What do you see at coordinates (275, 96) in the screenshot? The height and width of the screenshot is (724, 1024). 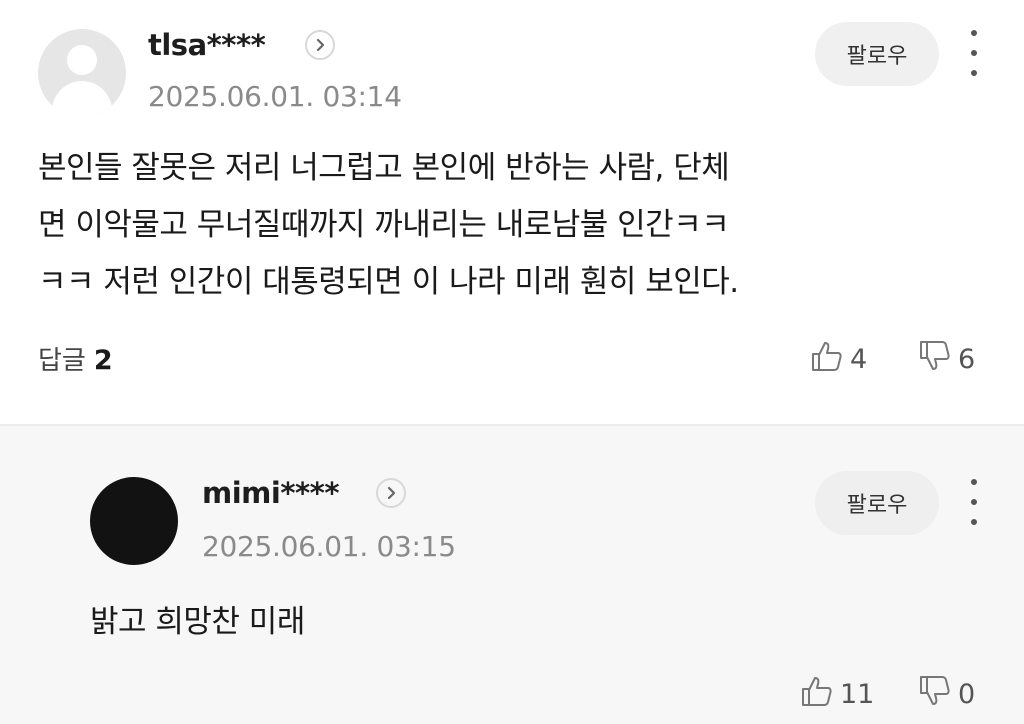 I see `timestamp: 2025.06.01. 03:14` at bounding box center [275, 96].